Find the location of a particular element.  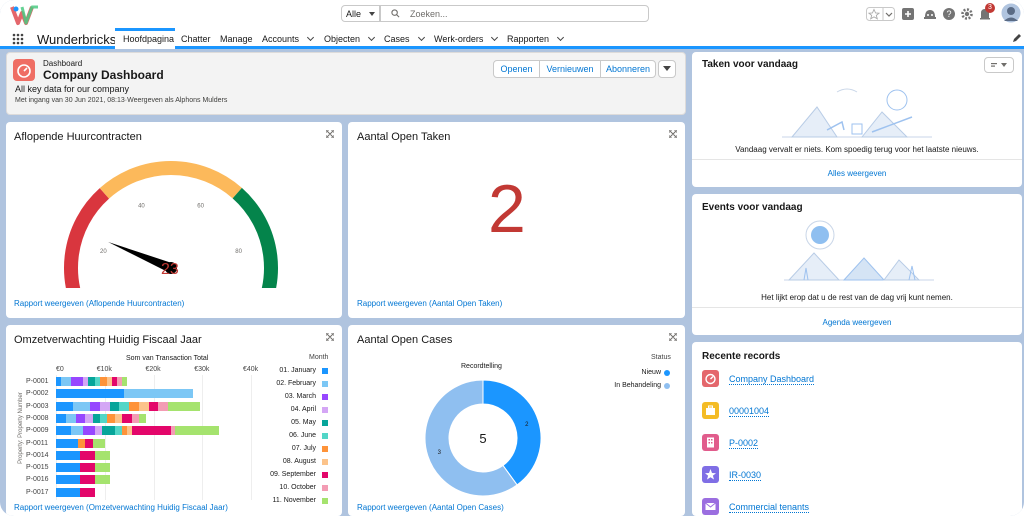

legend-swatch is located at coordinates (325, 449).